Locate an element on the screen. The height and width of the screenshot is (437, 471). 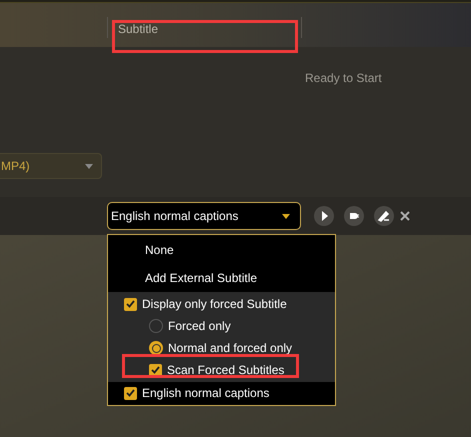
option-label: Scan Forced Subtitles is located at coordinates (225, 370).